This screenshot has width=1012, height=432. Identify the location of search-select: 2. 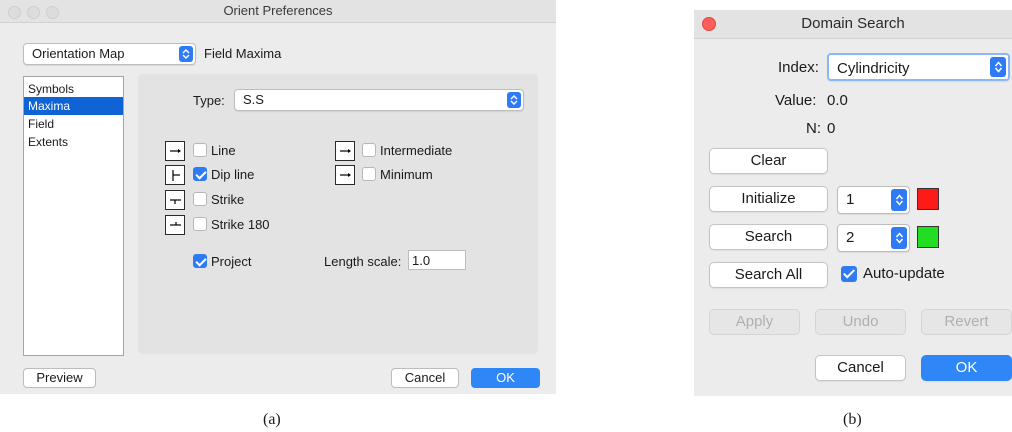
(873, 238).